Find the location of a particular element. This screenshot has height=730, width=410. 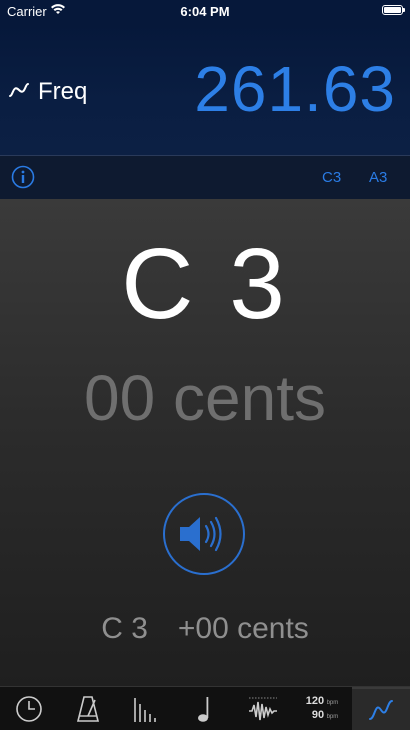

status-time: 6:04 PM is located at coordinates (205, 11).